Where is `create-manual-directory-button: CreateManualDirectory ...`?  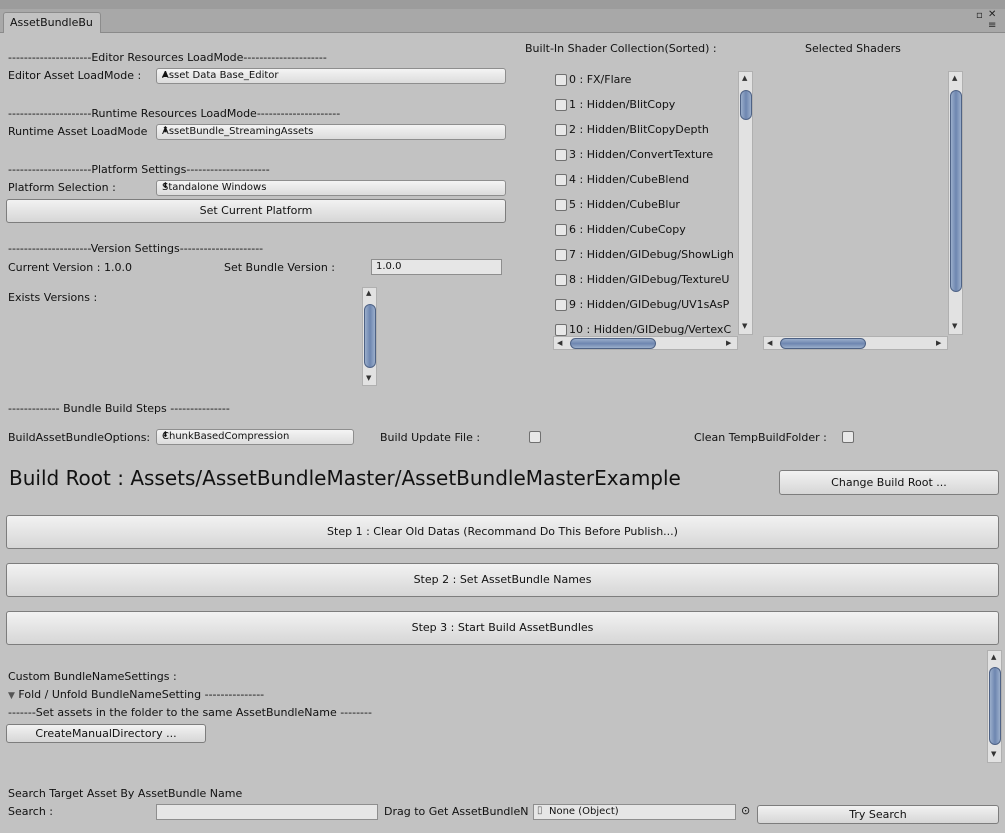 create-manual-directory-button: CreateManualDirectory ... is located at coordinates (106, 733).